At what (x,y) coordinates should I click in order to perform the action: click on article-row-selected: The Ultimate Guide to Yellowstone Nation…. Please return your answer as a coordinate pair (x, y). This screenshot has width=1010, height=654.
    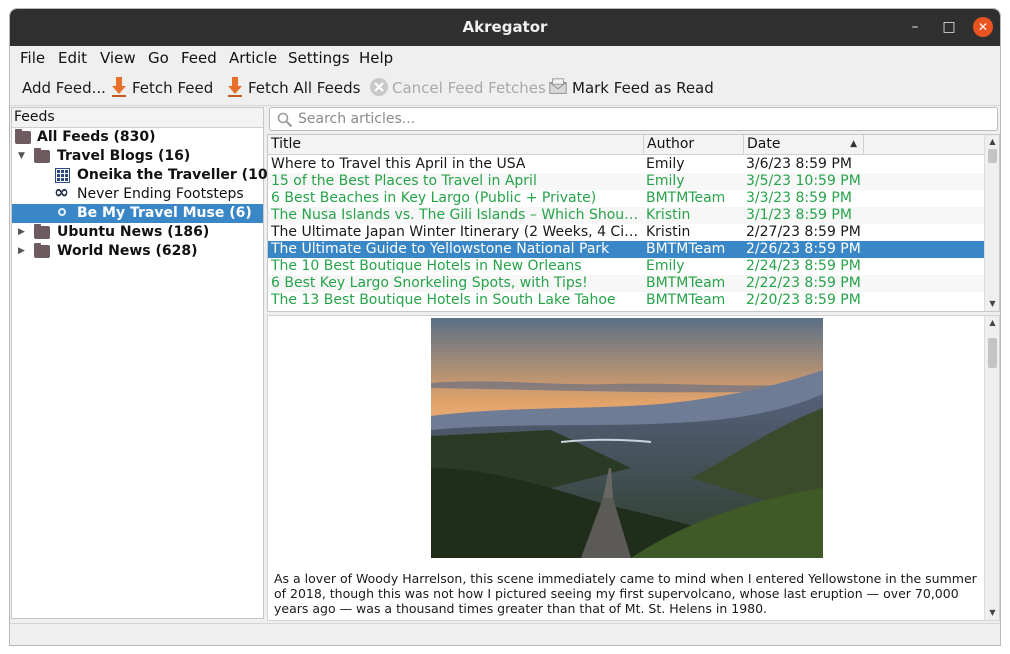
    Looking at the image, I should click on (626, 249).